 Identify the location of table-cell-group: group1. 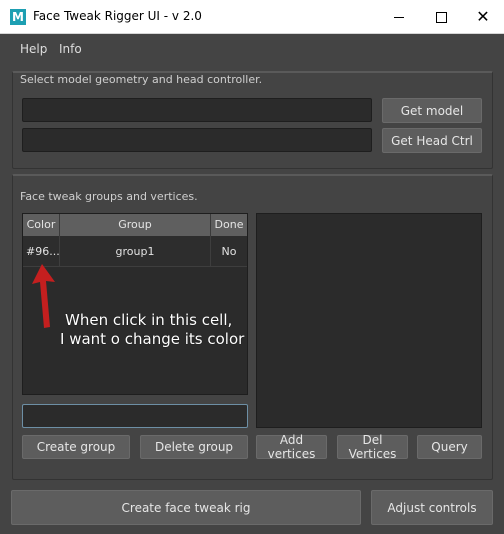
(135, 251).